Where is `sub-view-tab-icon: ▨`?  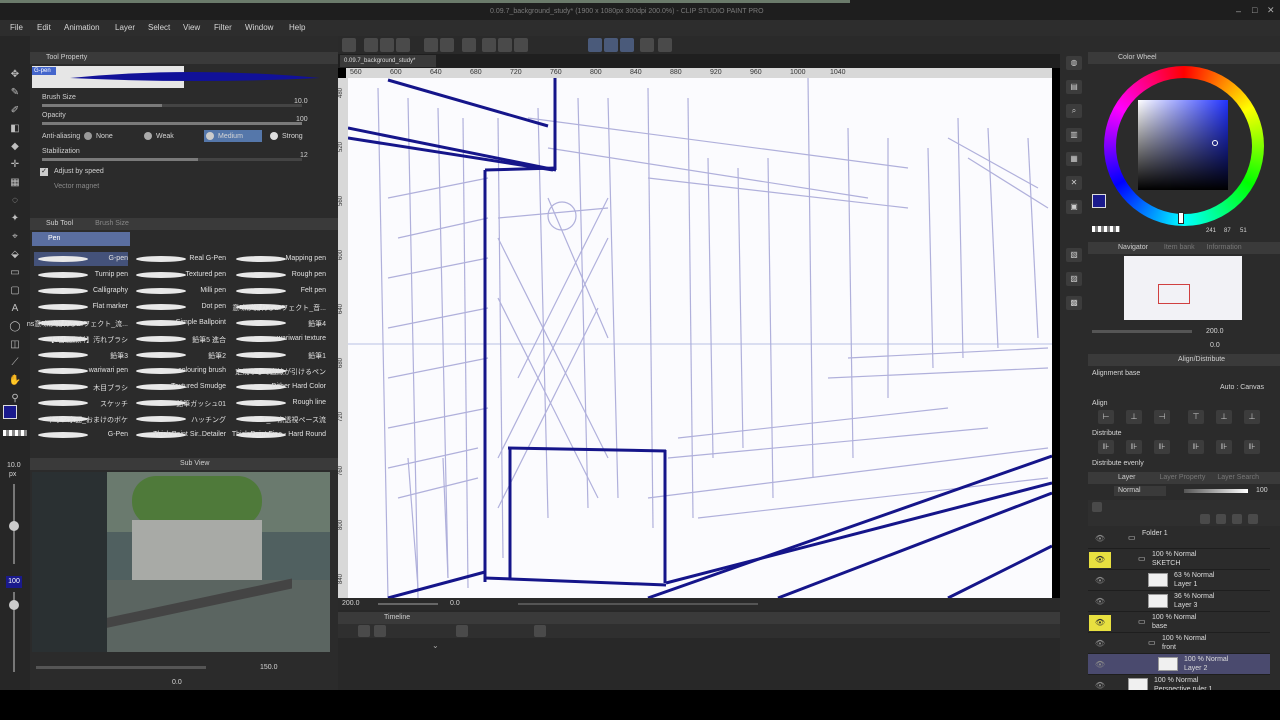
sub-view-tab-icon: ▨ is located at coordinates (1074, 279).